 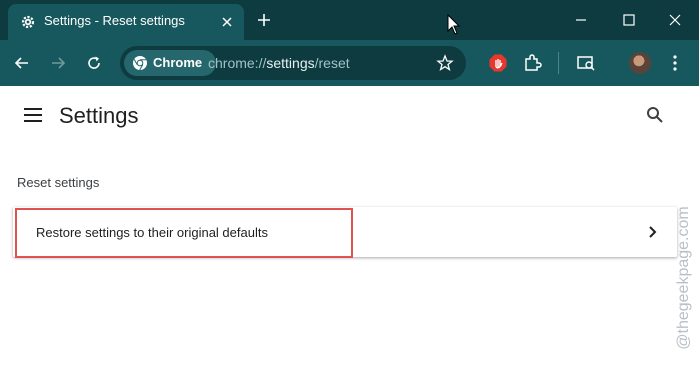 What do you see at coordinates (655, 115) in the screenshot?
I see `search-icon` at bounding box center [655, 115].